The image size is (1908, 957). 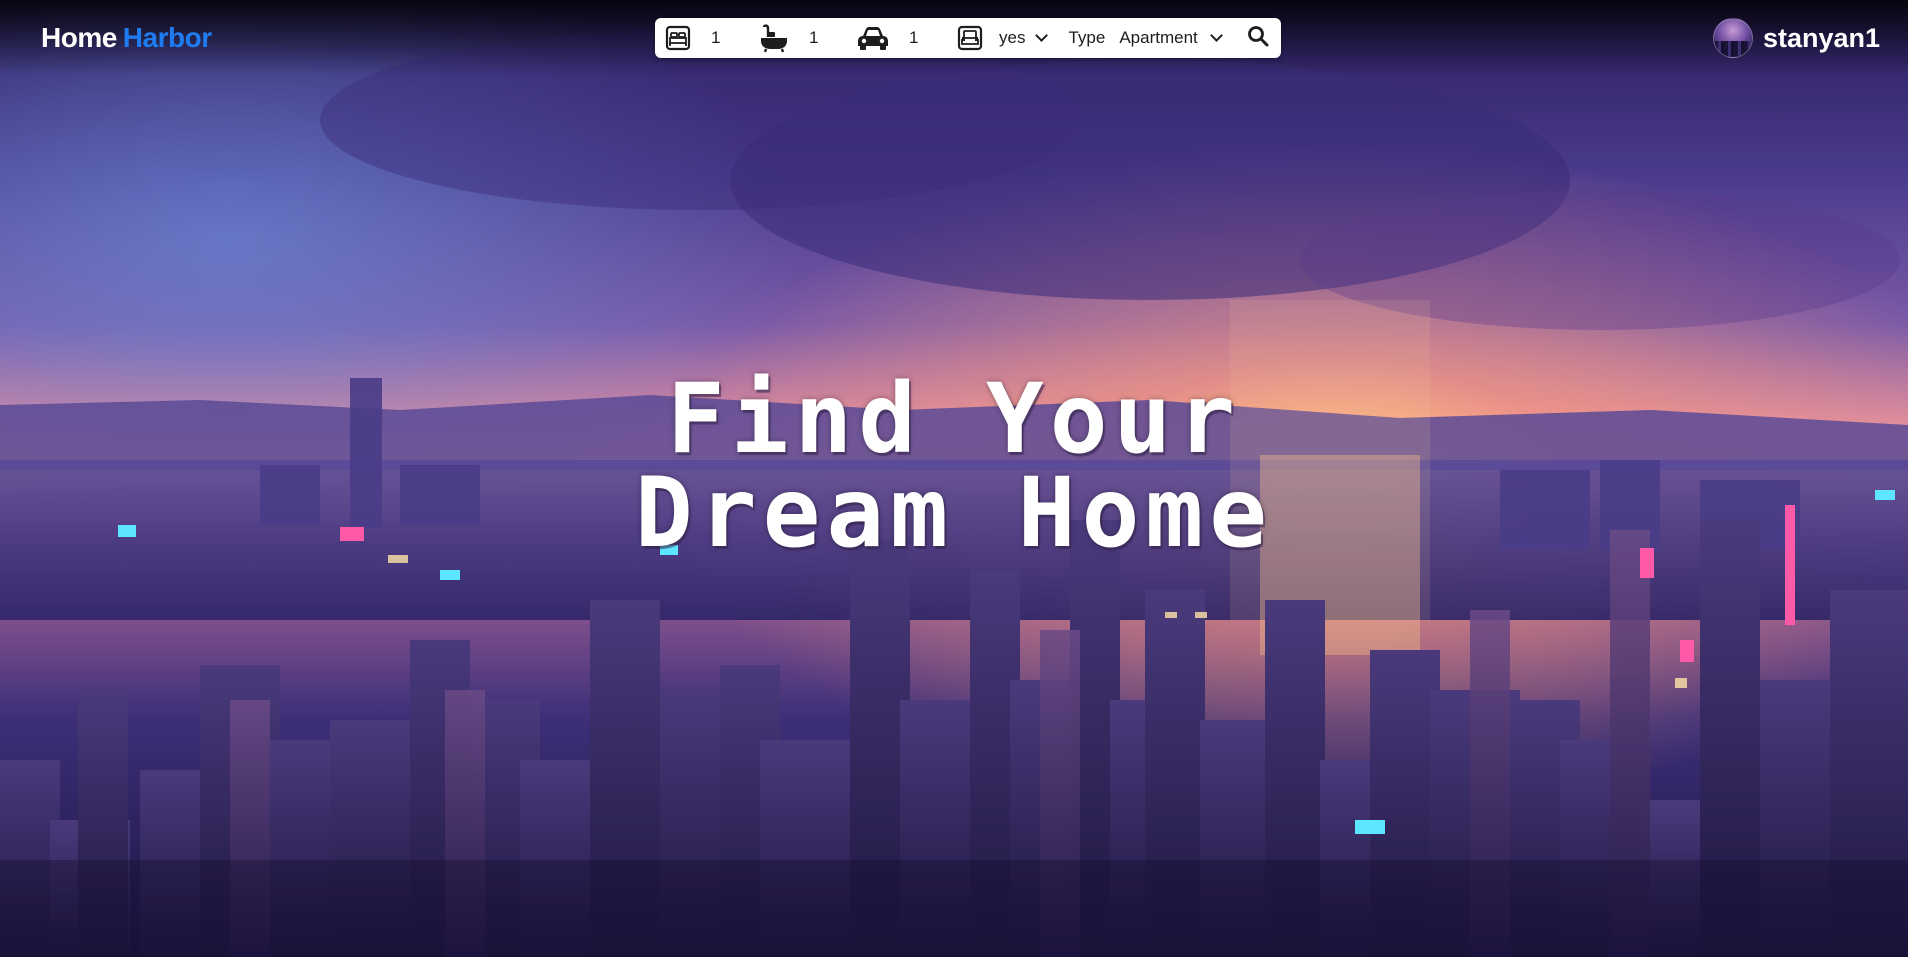 What do you see at coordinates (167, 37) in the screenshot?
I see `brand-name-harbor: Harbor` at bounding box center [167, 37].